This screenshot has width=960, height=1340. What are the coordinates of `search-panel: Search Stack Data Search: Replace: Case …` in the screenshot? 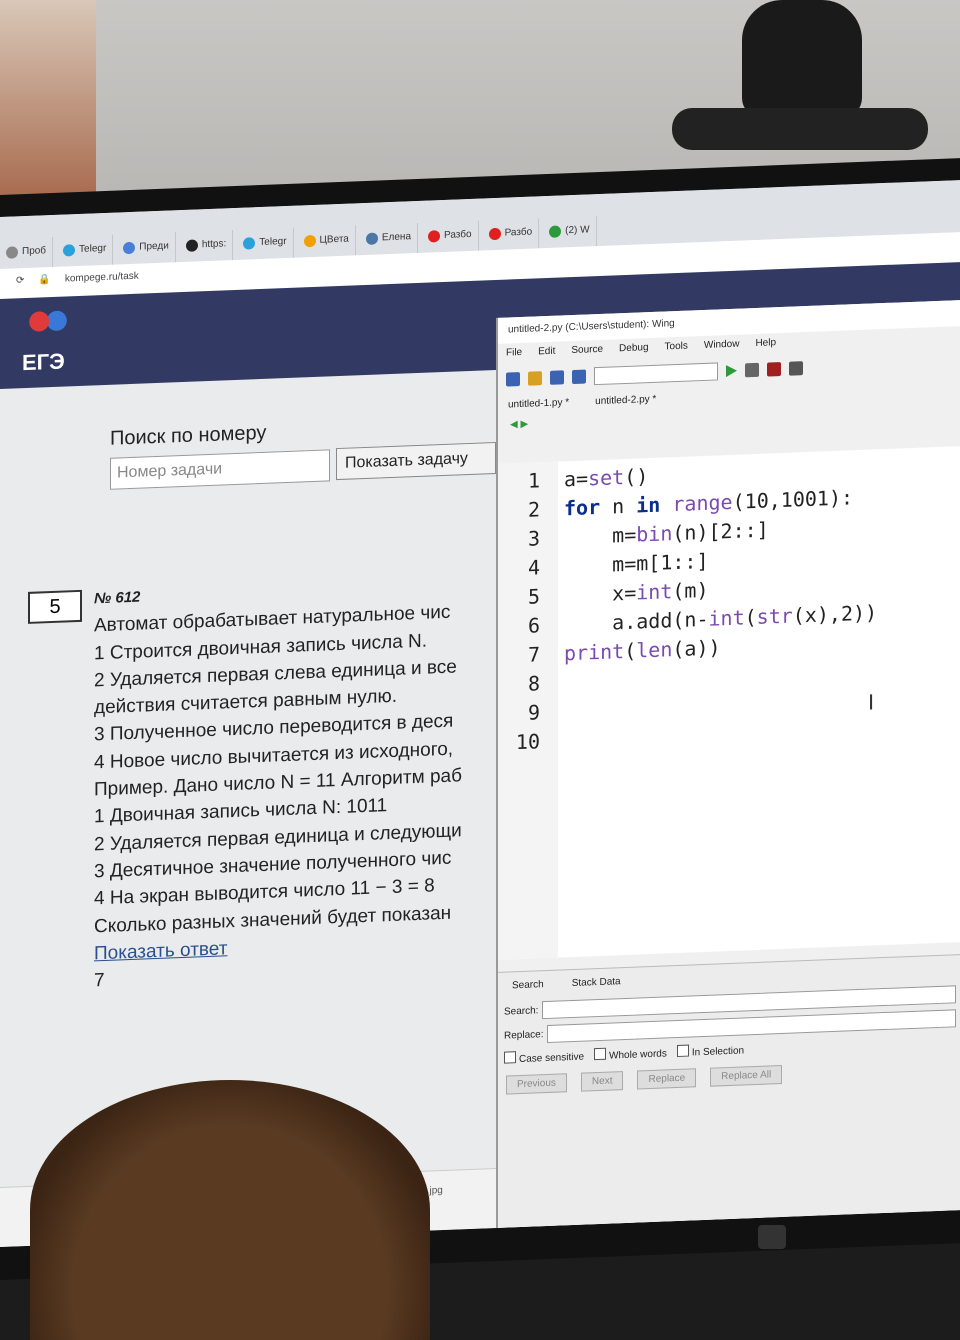 It's located at (729, 1091).